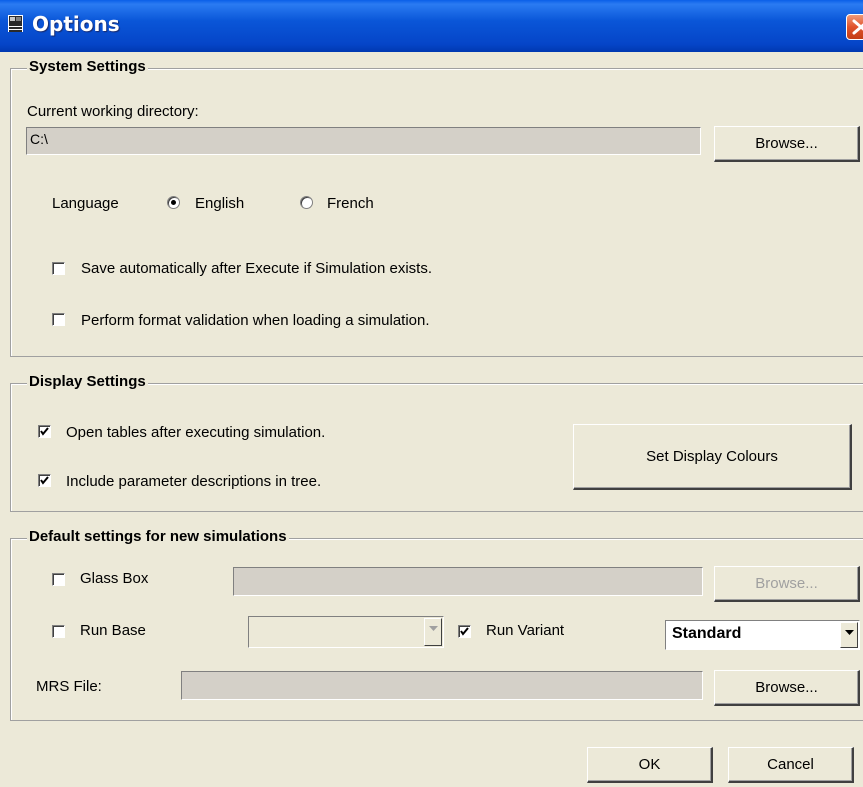 The height and width of the screenshot is (787, 863). I want to click on run-base-label: Run Base, so click(113, 630).